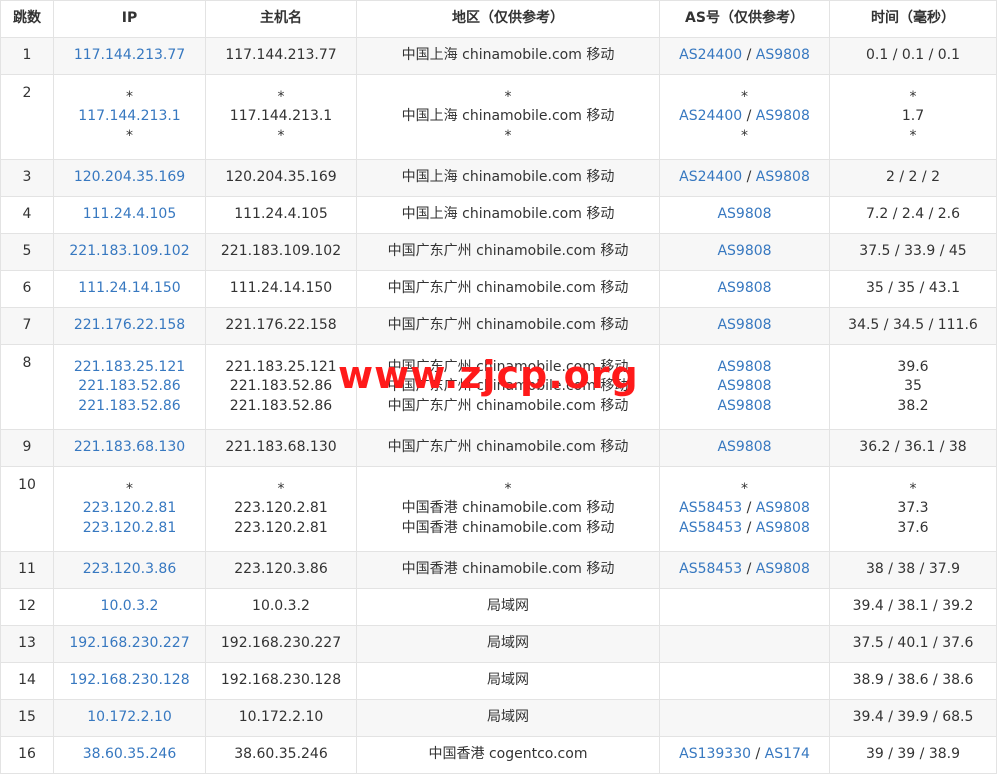  I want to click on hostname-cell: 192.168.230.227, so click(281, 644).